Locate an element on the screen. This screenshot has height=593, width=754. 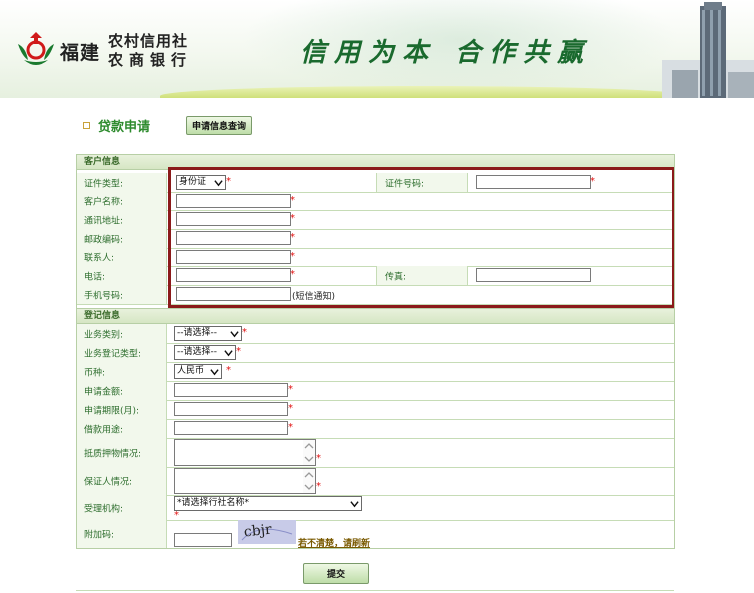
form-row-institution: 受理机构: *请选择行社名称* * is located at coordinates (375, 508).